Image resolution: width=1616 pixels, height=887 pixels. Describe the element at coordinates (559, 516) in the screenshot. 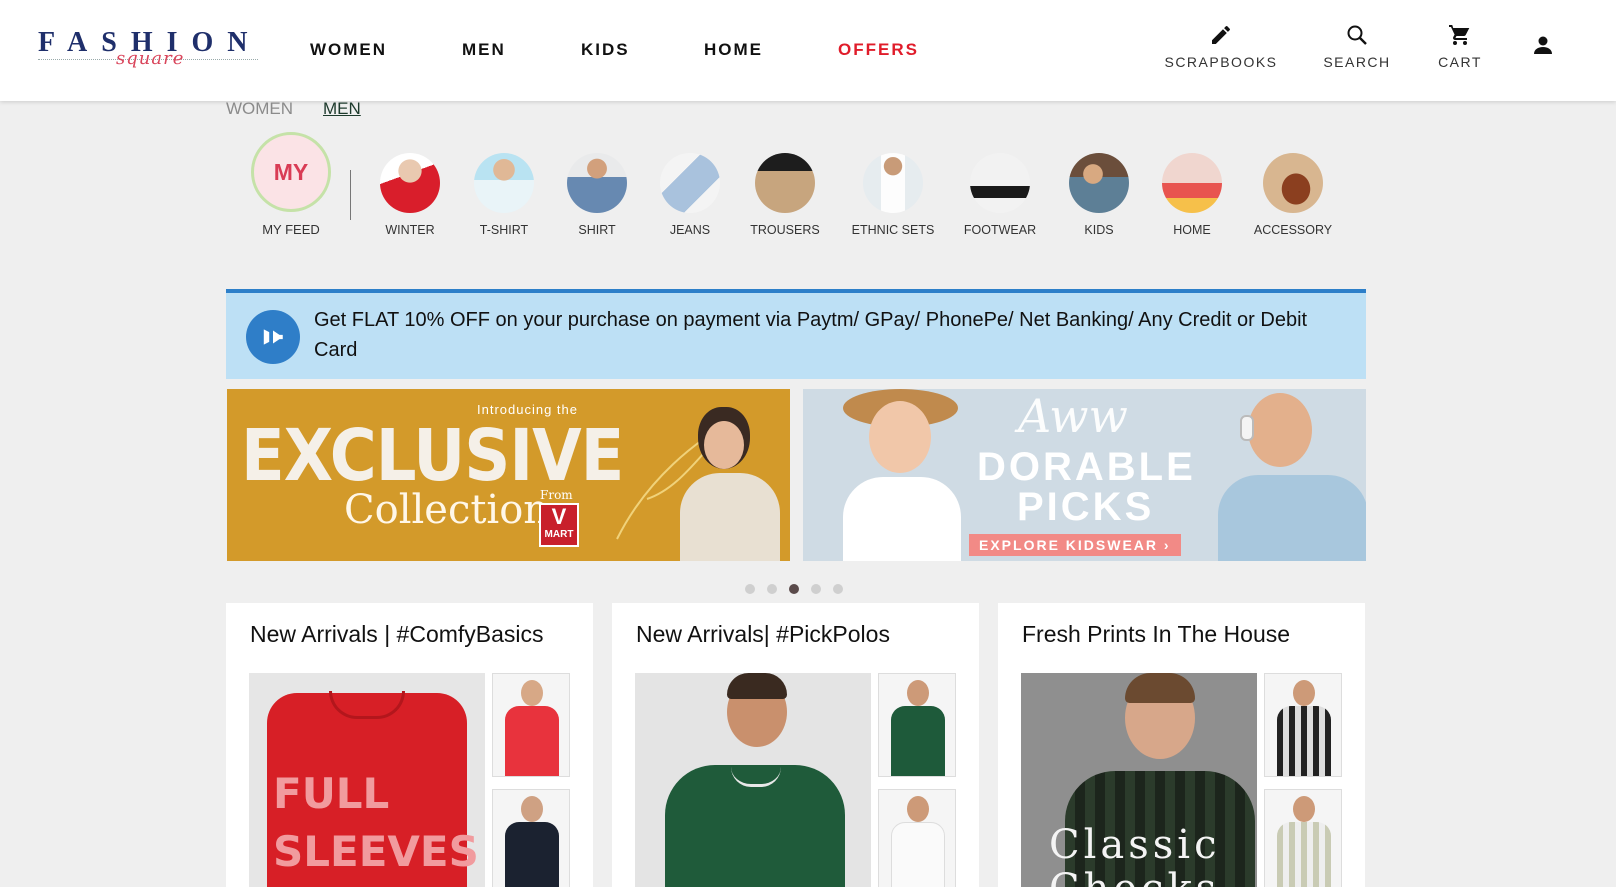

I see `vmart-v: V` at that location.